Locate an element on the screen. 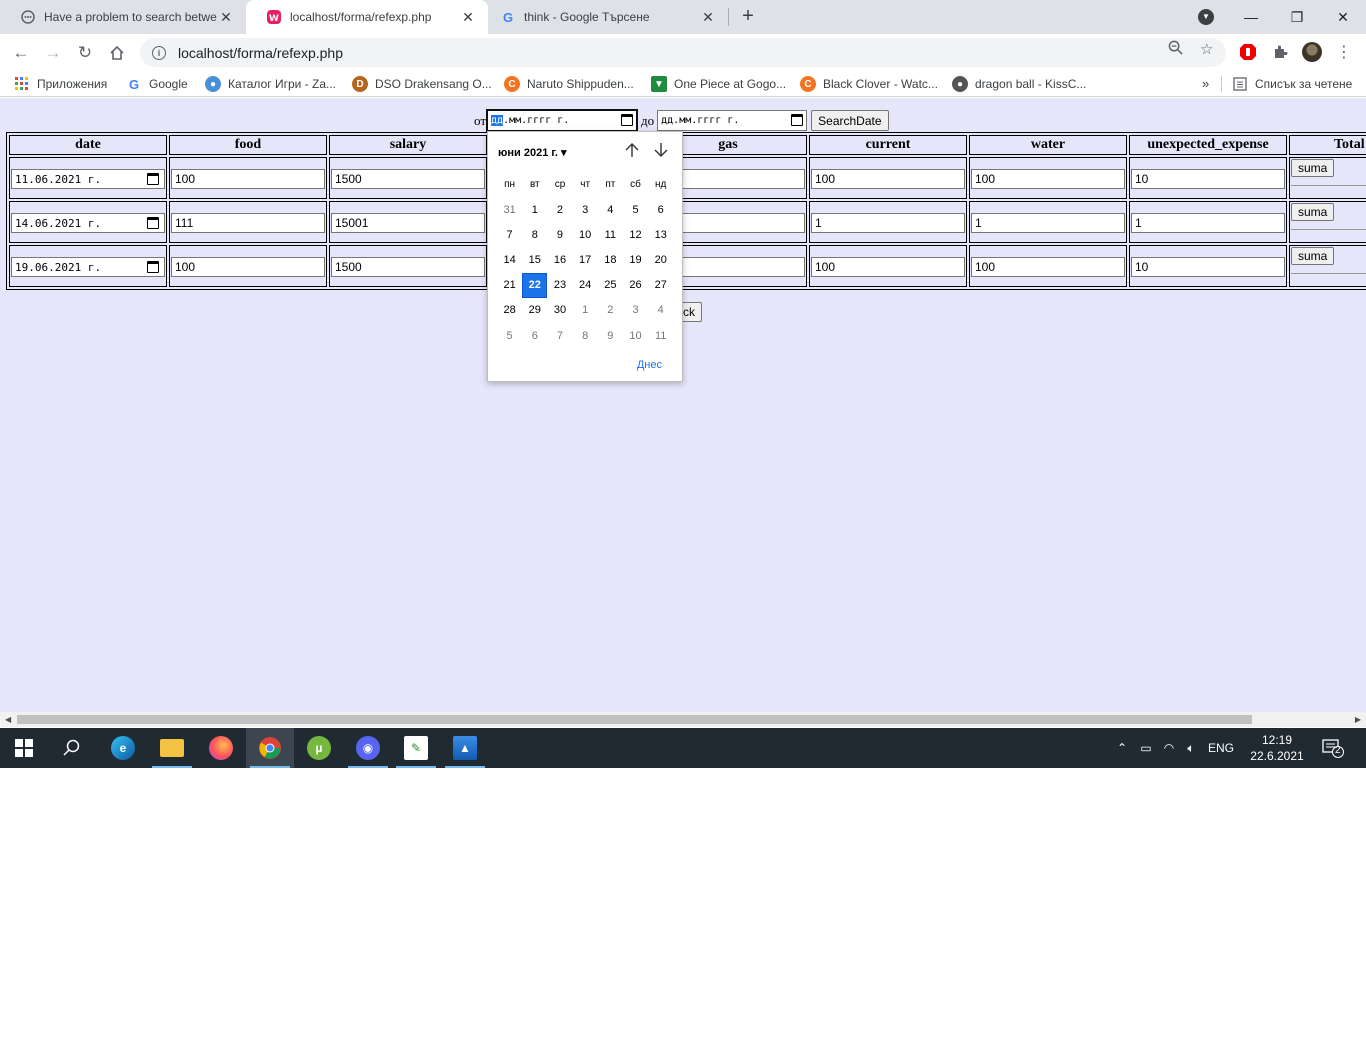  day-cell: 4 is located at coordinates (660, 310).